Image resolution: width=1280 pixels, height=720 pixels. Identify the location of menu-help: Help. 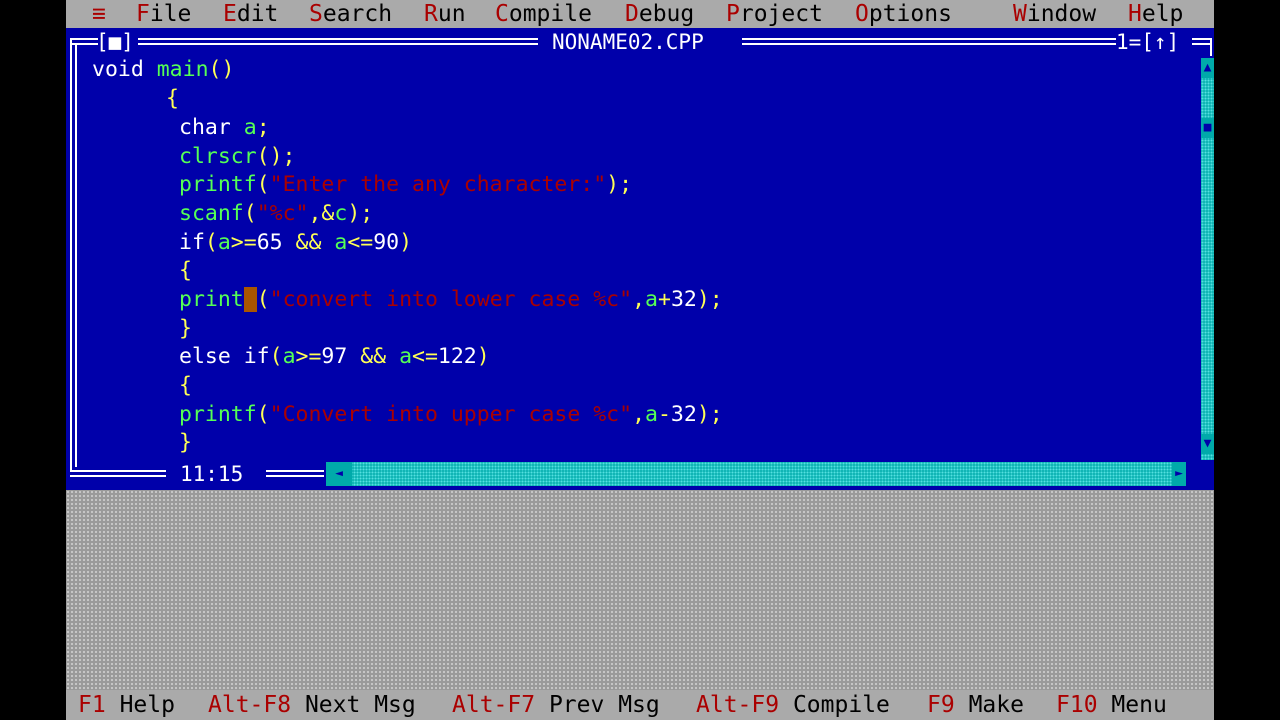
(1155, 14).